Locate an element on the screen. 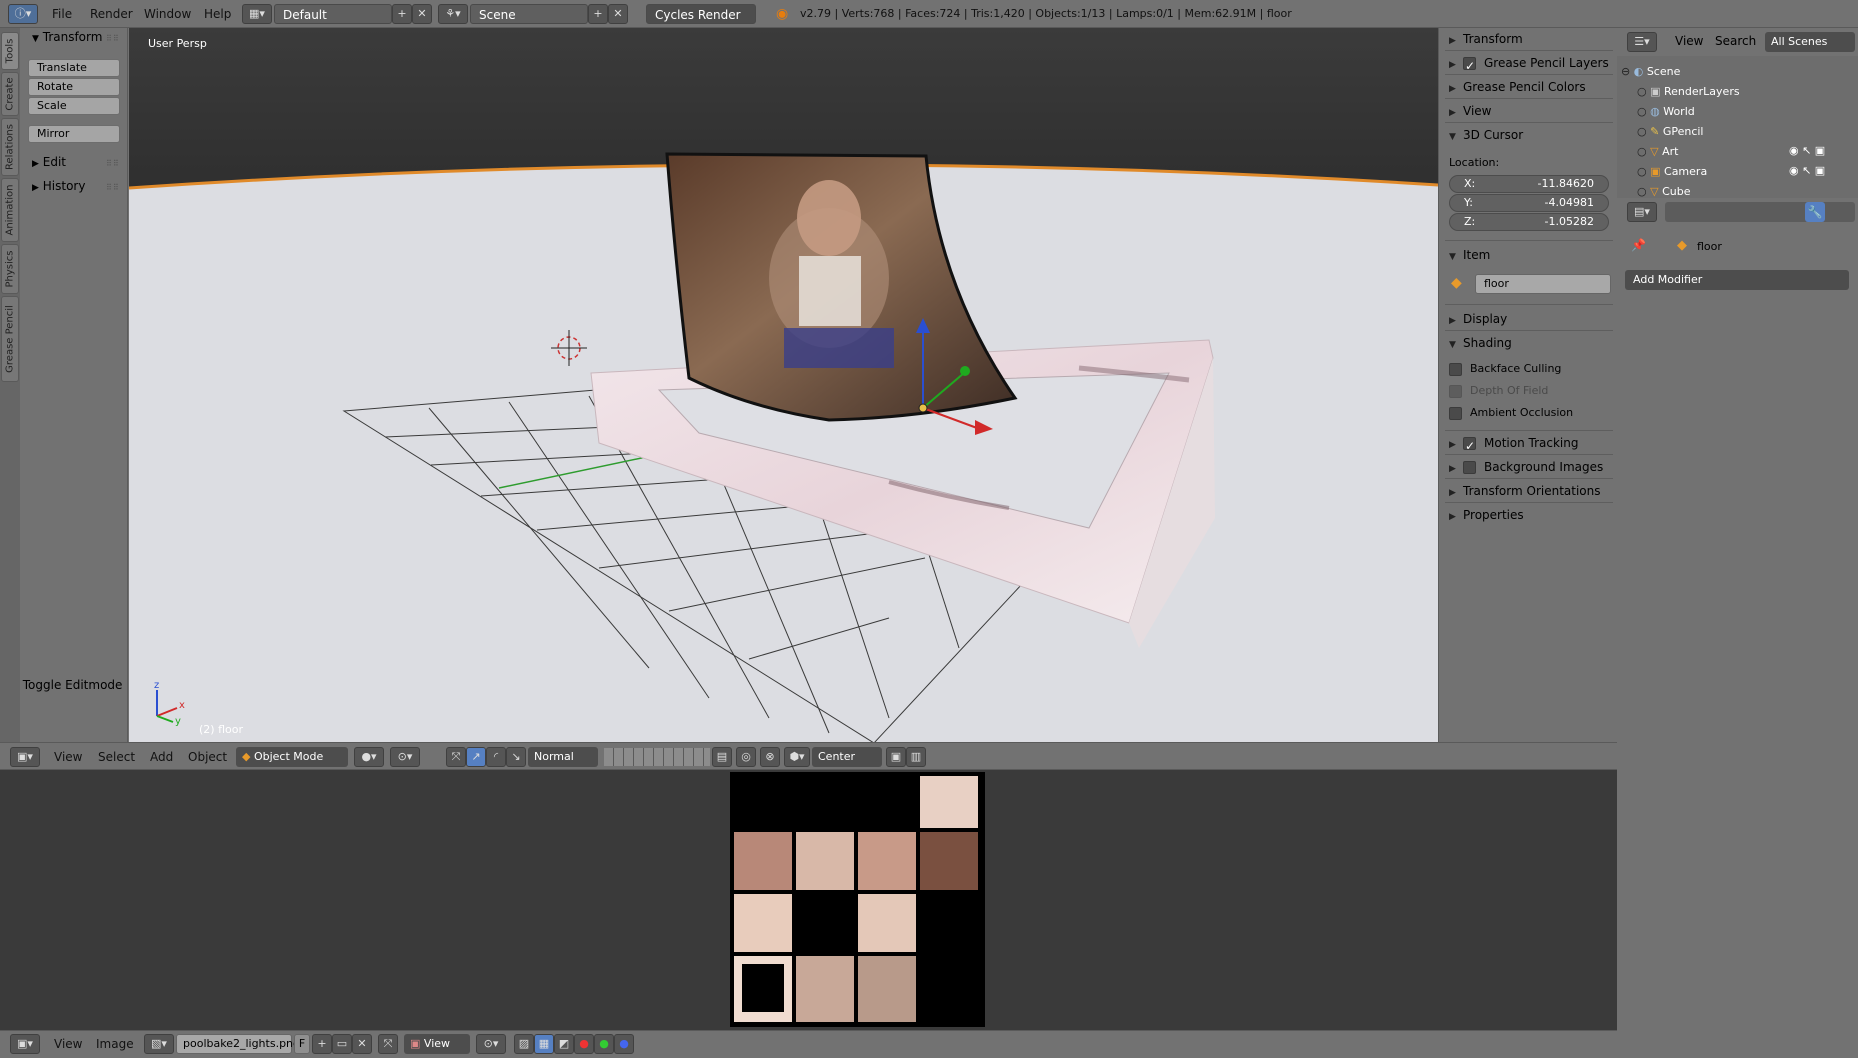  snap-element-icon: ⬢▾ is located at coordinates (797, 757).